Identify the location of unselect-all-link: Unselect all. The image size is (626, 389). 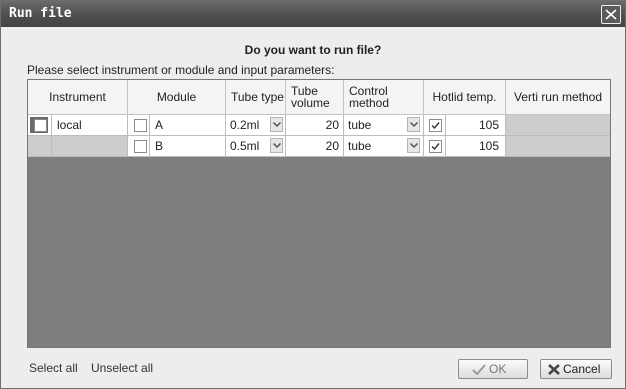
(122, 368).